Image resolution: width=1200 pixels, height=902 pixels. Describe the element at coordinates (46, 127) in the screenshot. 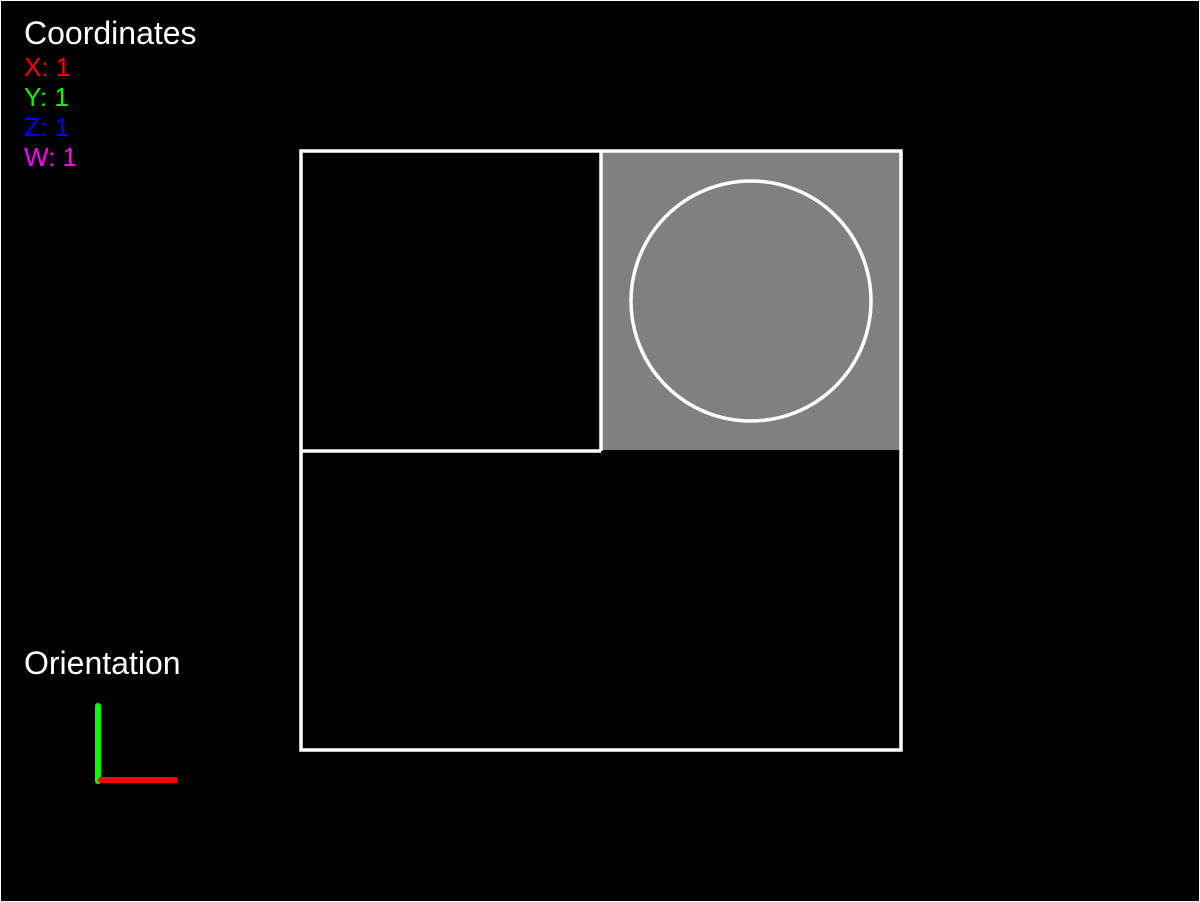

I see `coordinate-z-readout: Z: 1` at that location.